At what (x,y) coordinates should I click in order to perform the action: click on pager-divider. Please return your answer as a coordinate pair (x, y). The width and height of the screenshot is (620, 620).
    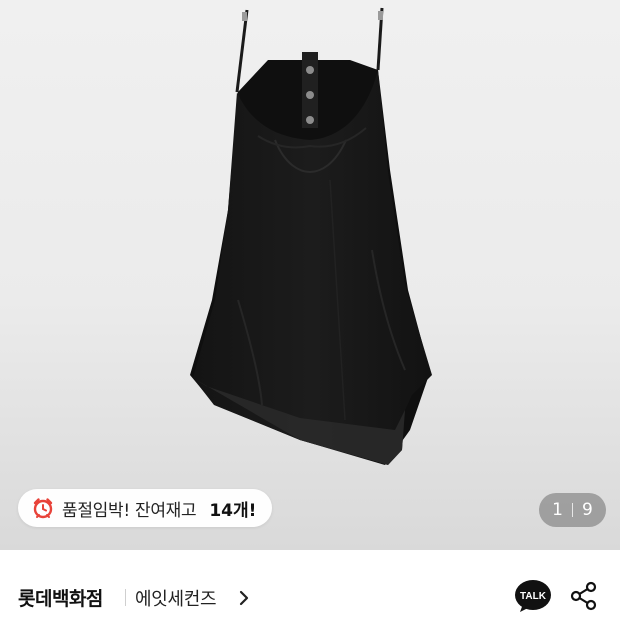
    Looking at the image, I should click on (572, 510).